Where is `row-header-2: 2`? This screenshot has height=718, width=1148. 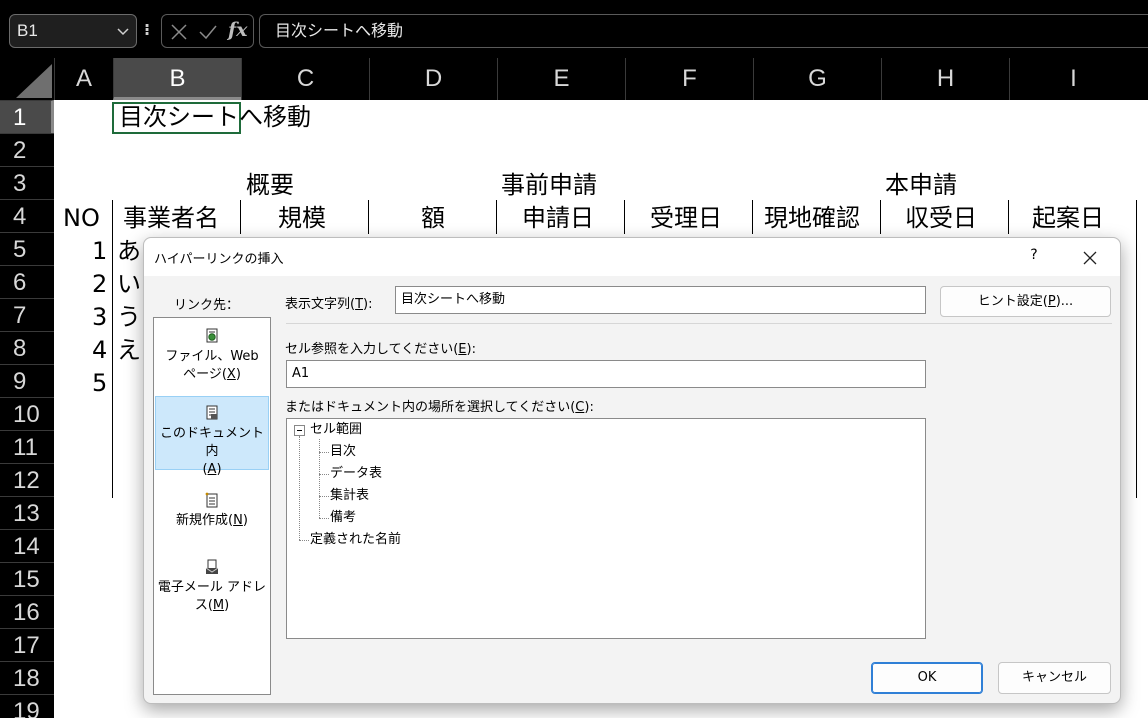
row-header-2: 2 is located at coordinates (27, 149).